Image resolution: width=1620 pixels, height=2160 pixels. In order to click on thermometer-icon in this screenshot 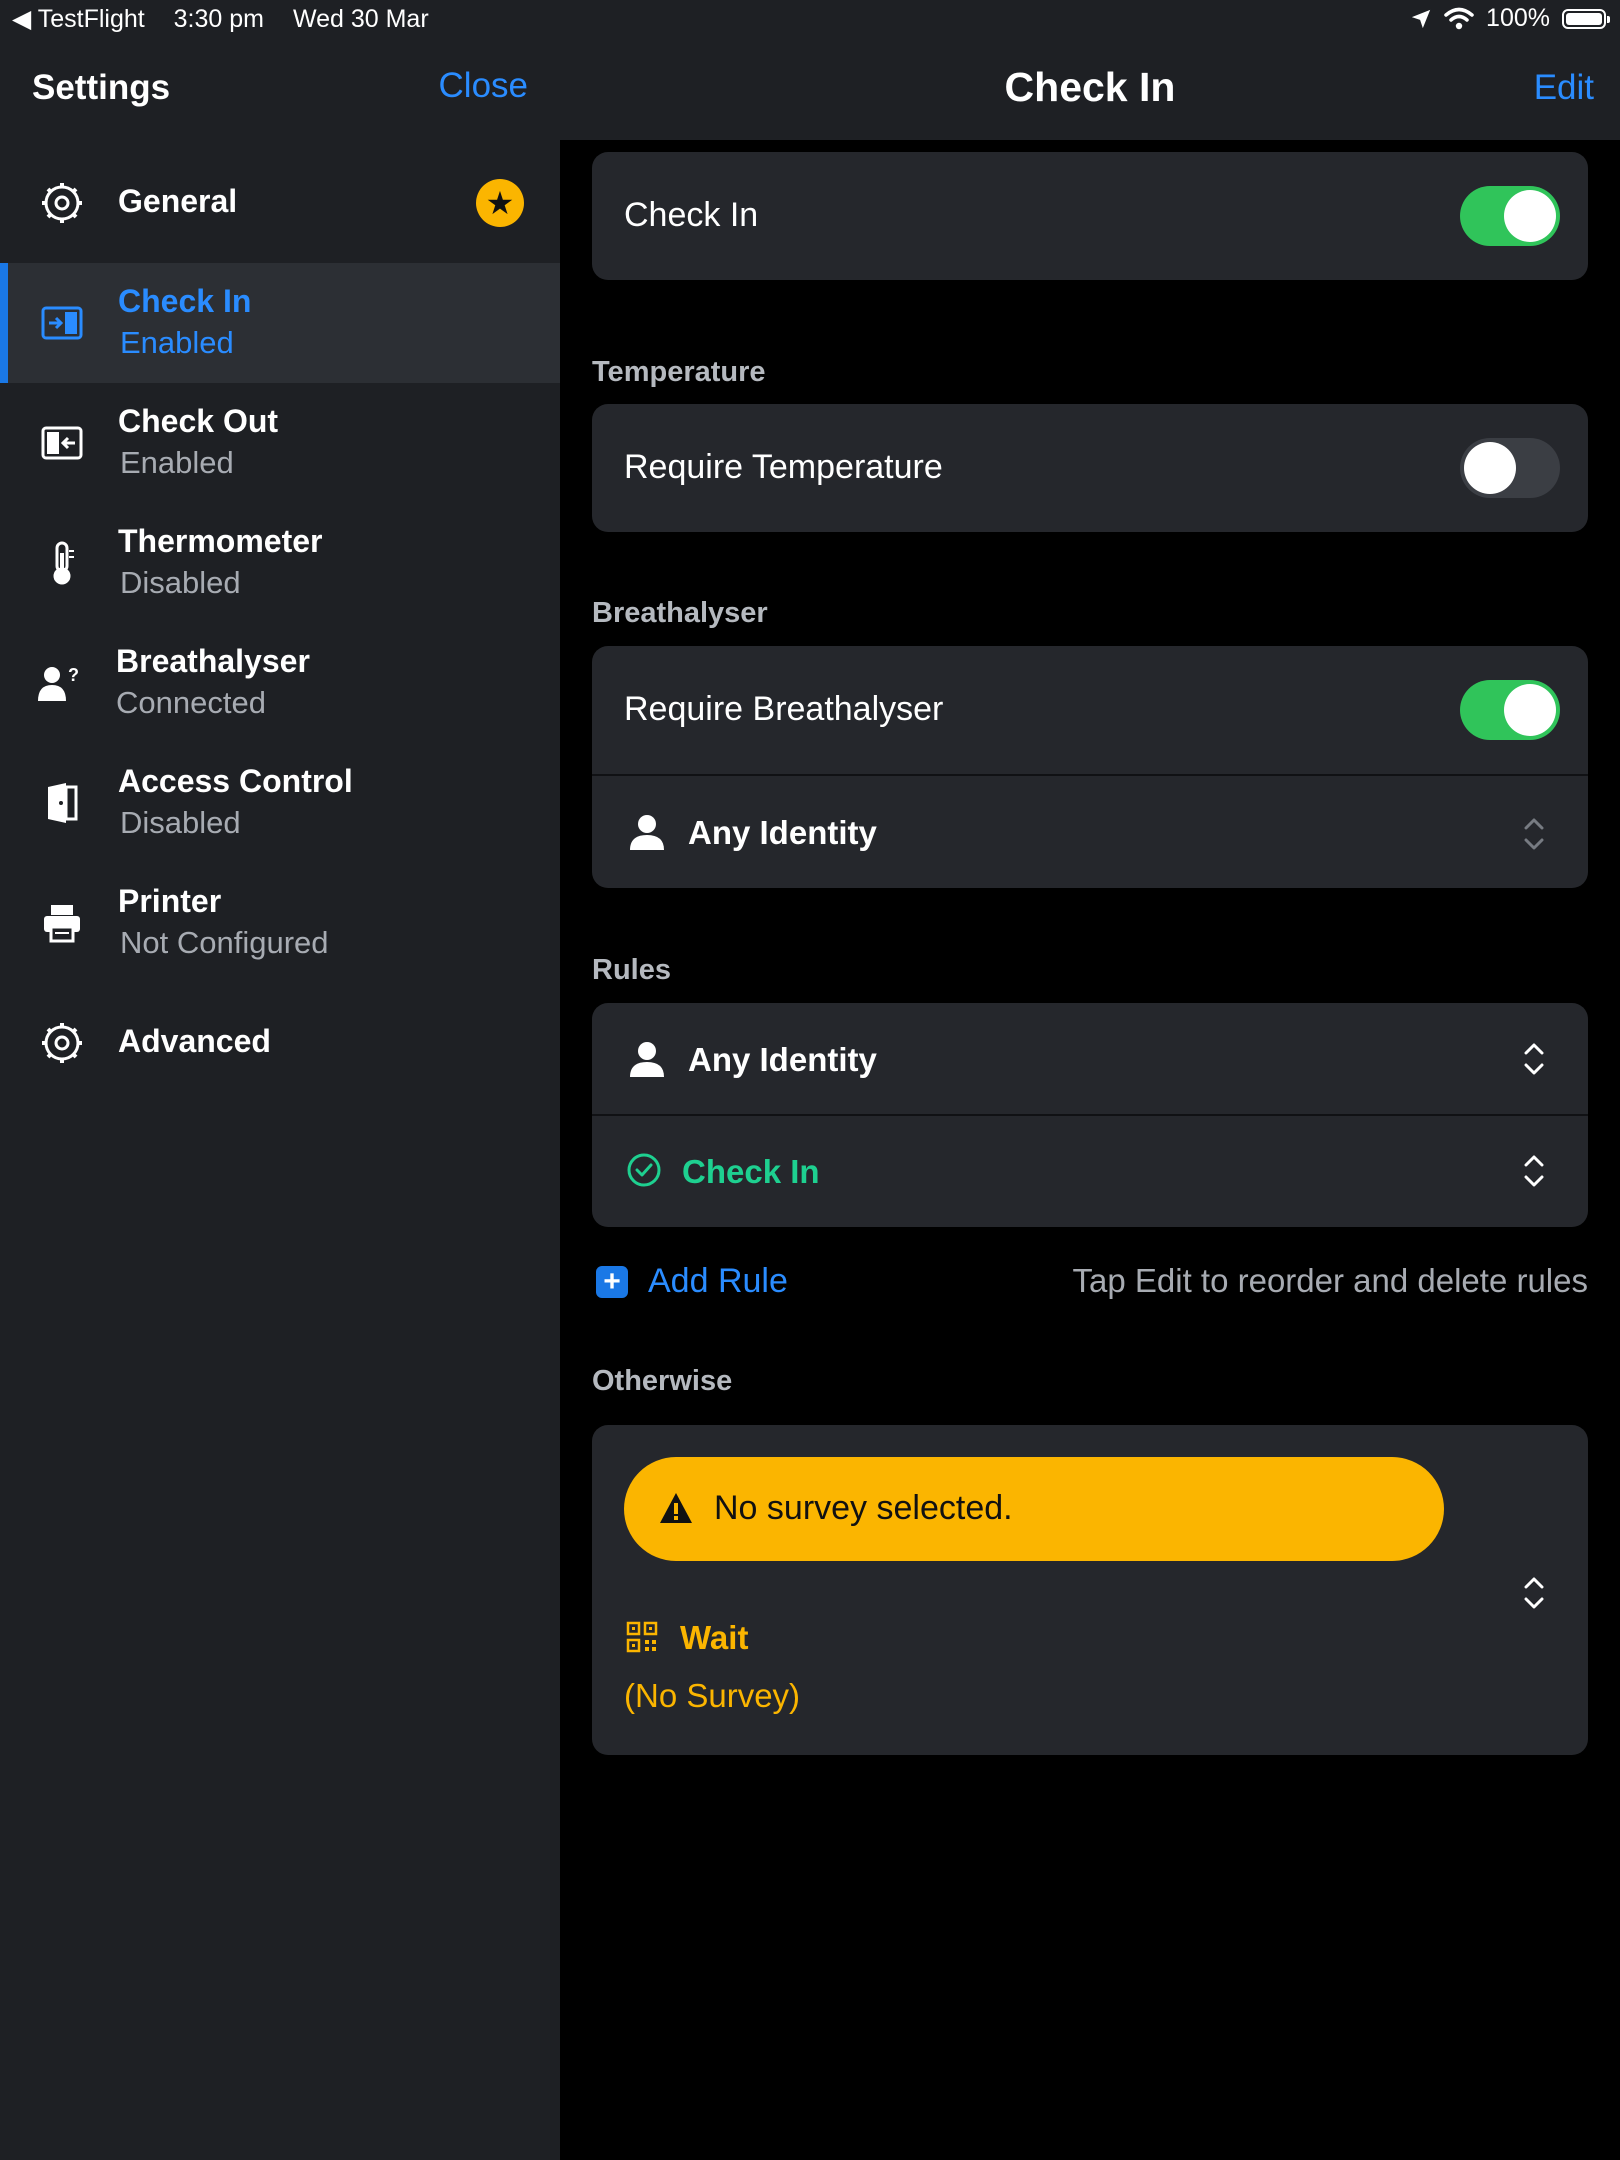, I will do `click(62, 563)`.